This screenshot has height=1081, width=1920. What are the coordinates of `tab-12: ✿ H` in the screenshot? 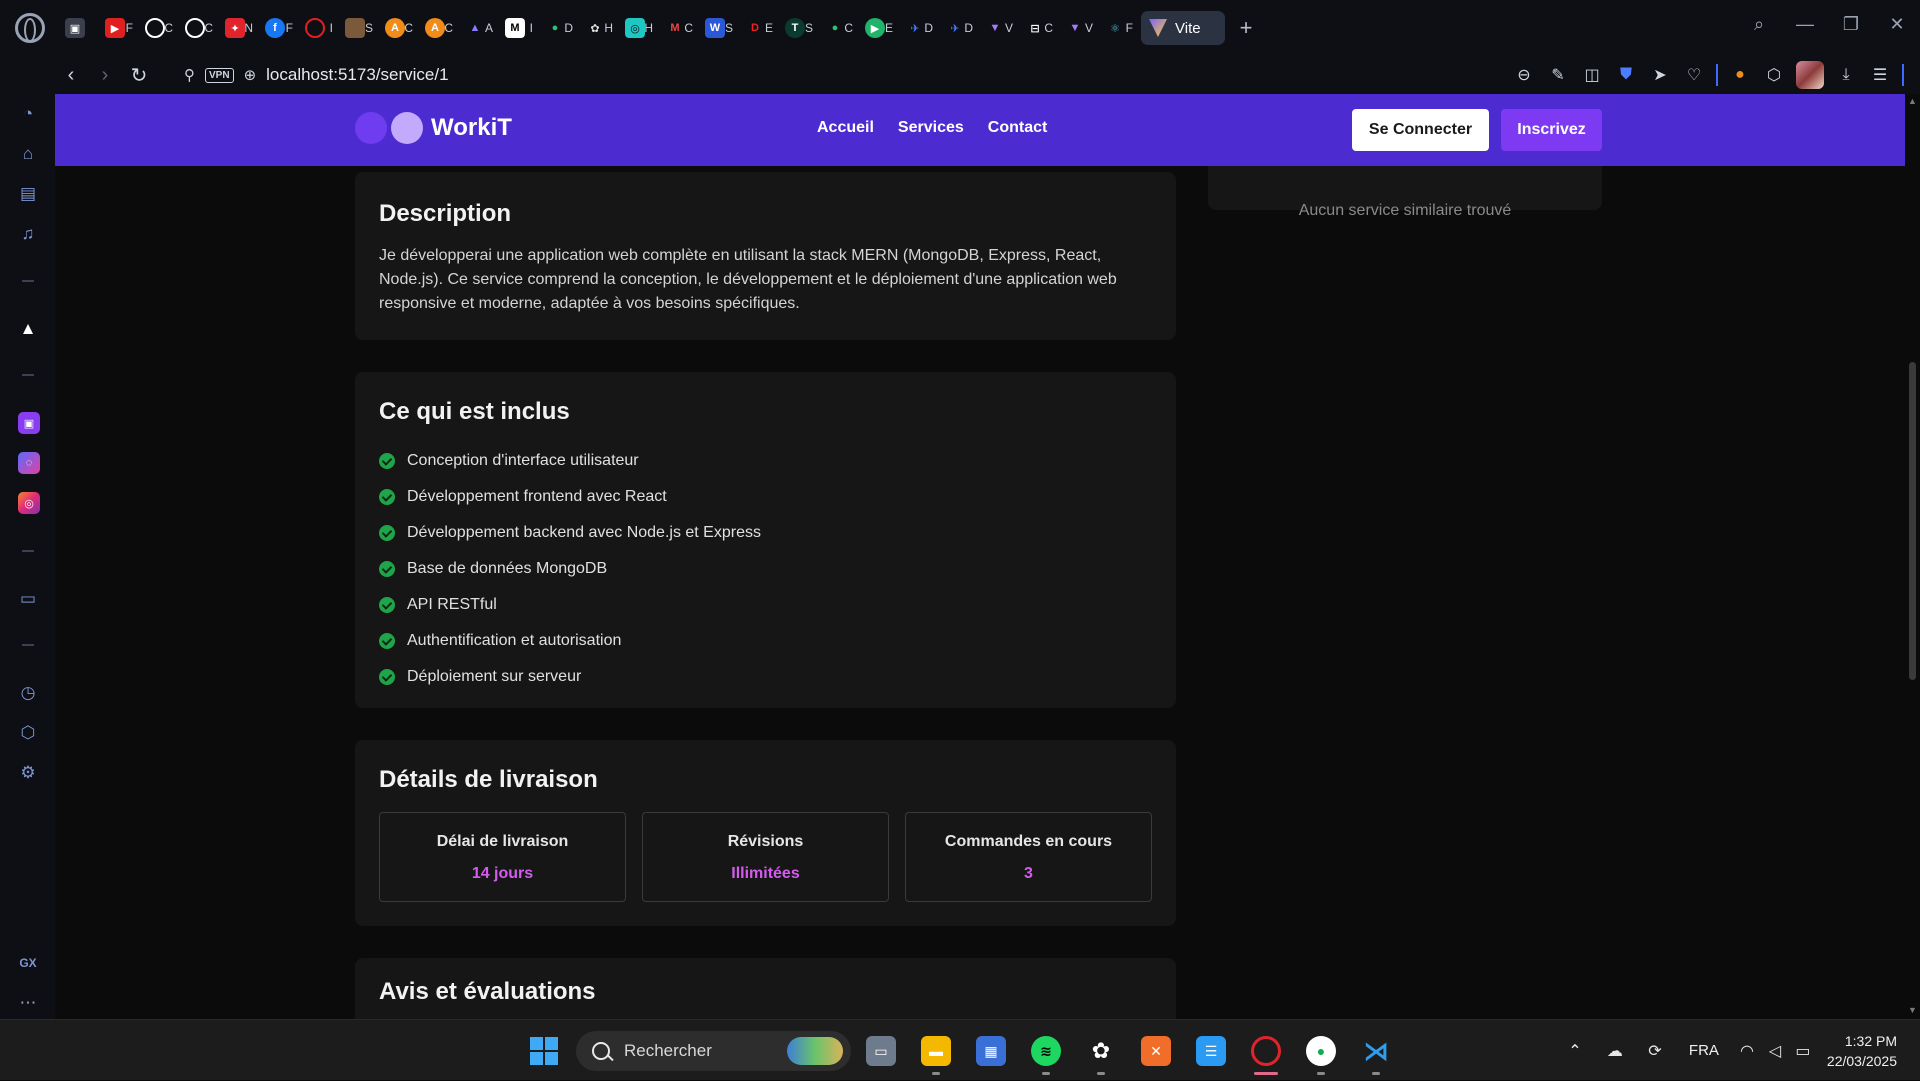 It's located at (595, 28).